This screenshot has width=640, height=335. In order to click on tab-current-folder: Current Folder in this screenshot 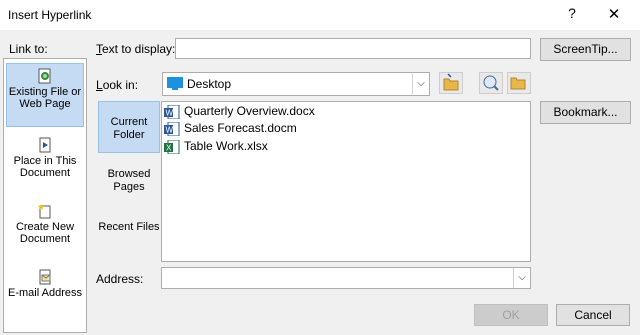, I will do `click(129, 127)`.